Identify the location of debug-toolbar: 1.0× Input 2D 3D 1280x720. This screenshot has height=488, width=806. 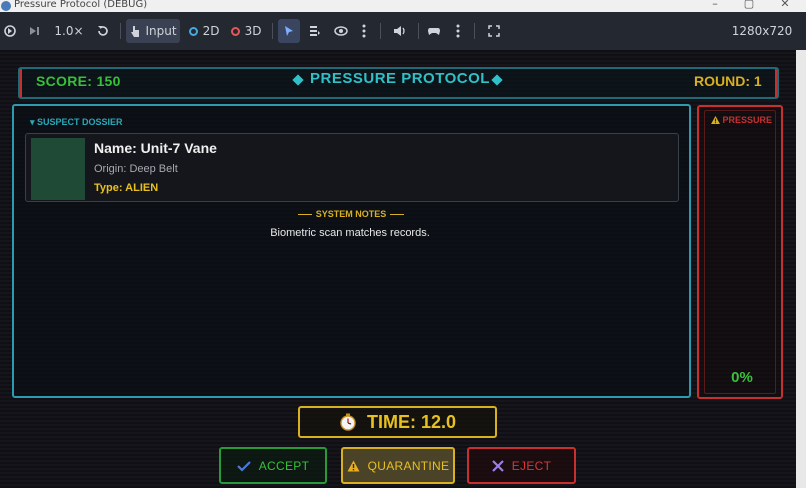
(403, 31).